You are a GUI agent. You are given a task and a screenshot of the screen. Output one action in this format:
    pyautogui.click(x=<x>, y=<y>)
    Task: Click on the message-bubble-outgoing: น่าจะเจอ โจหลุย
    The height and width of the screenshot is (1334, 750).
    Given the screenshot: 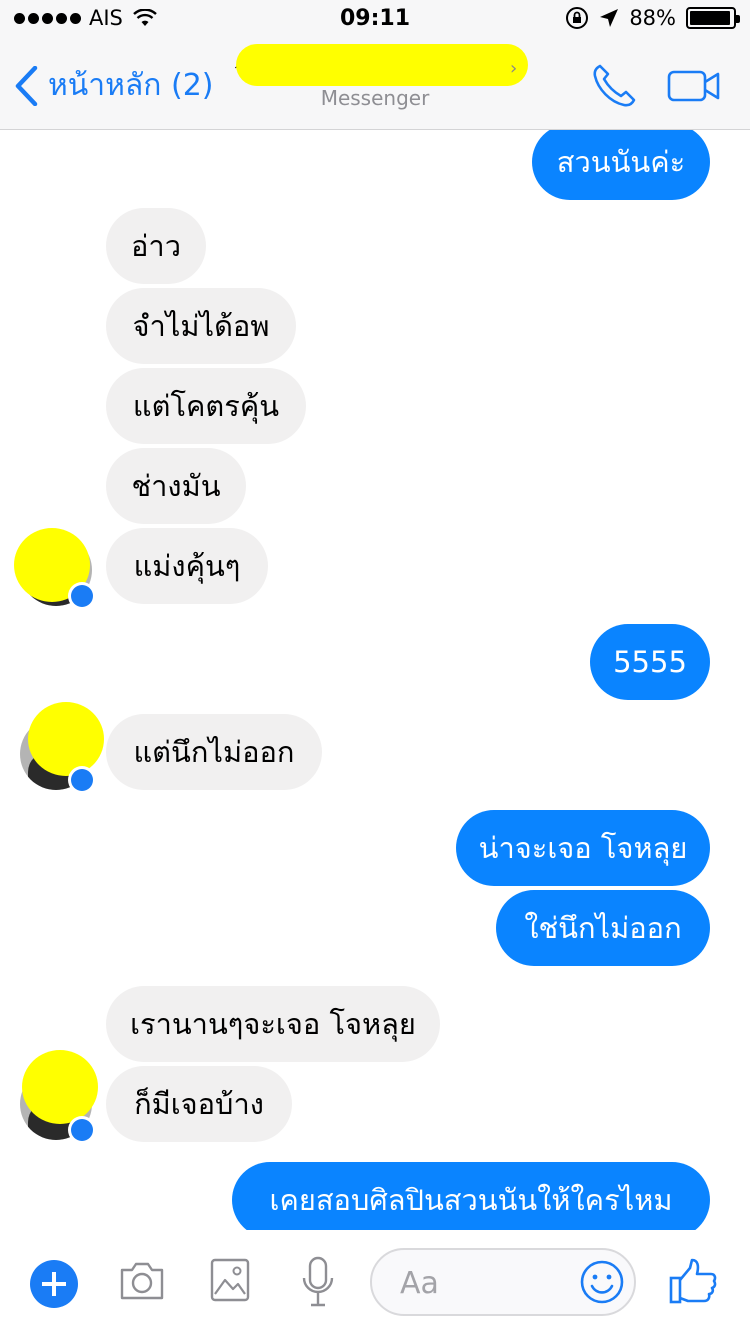 What is the action you would take?
    pyautogui.click(x=583, y=848)
    